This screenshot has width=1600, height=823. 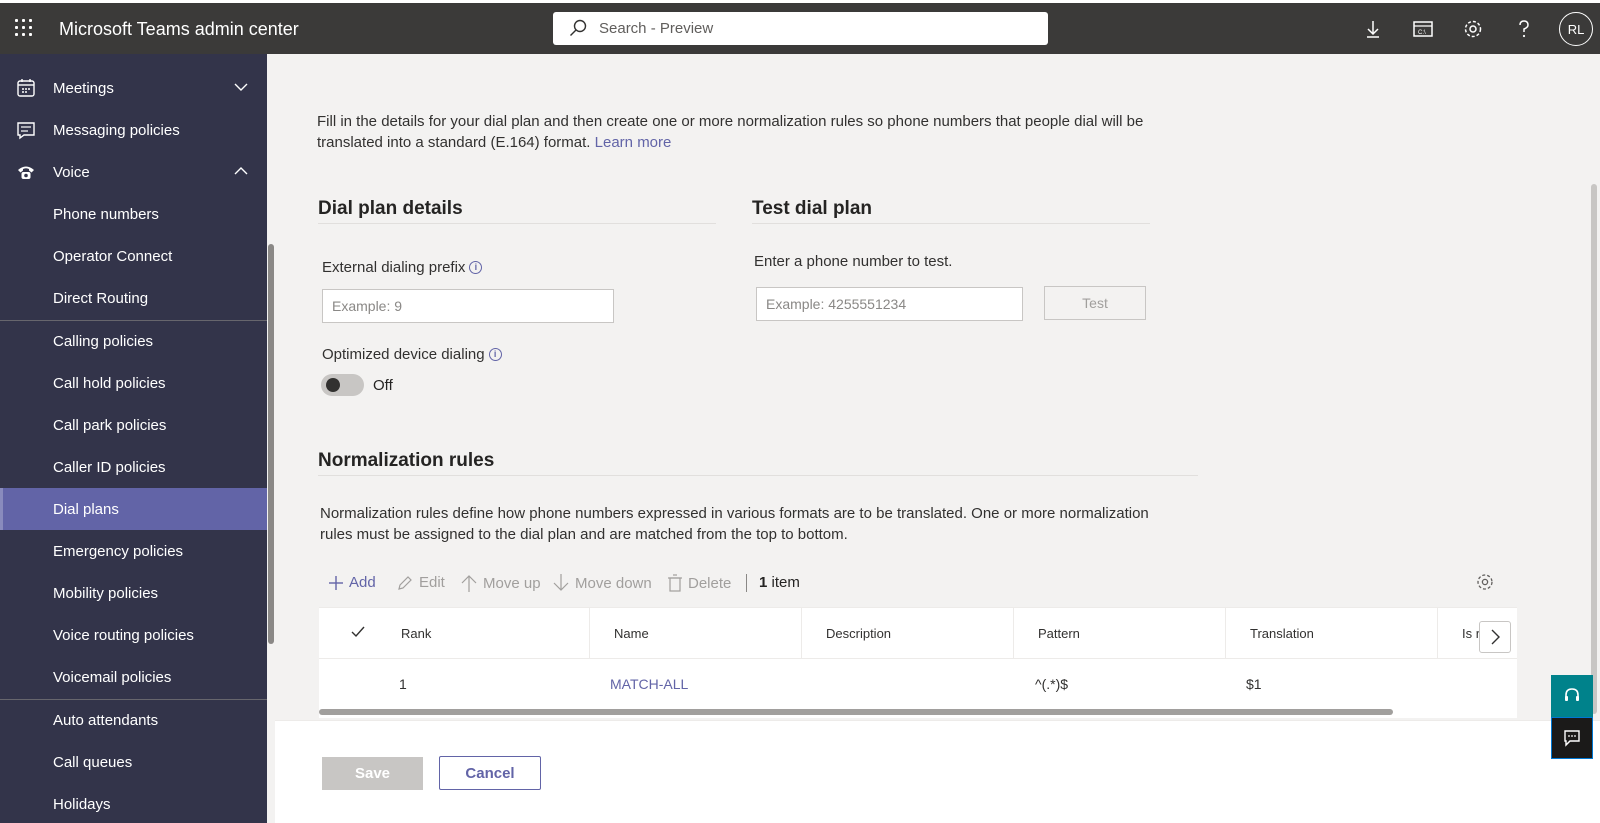 I want to click on learn-more-link: Learn more, so click(x=633, y=142).